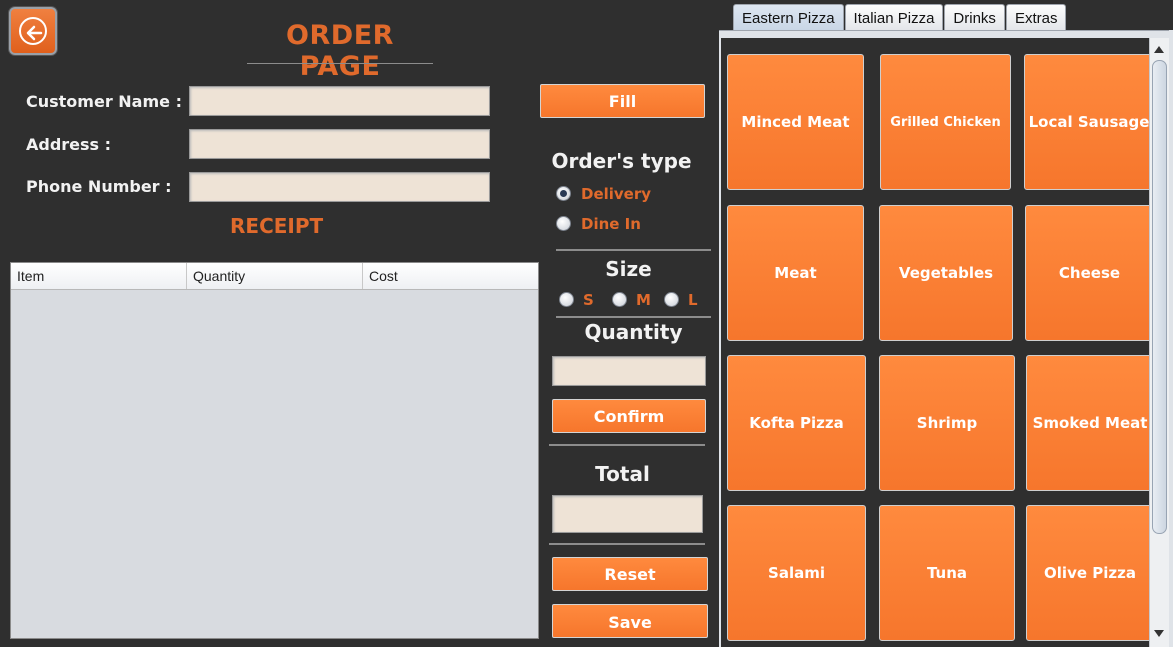  I want to click on fill-button: Fill, so click(622, 101).